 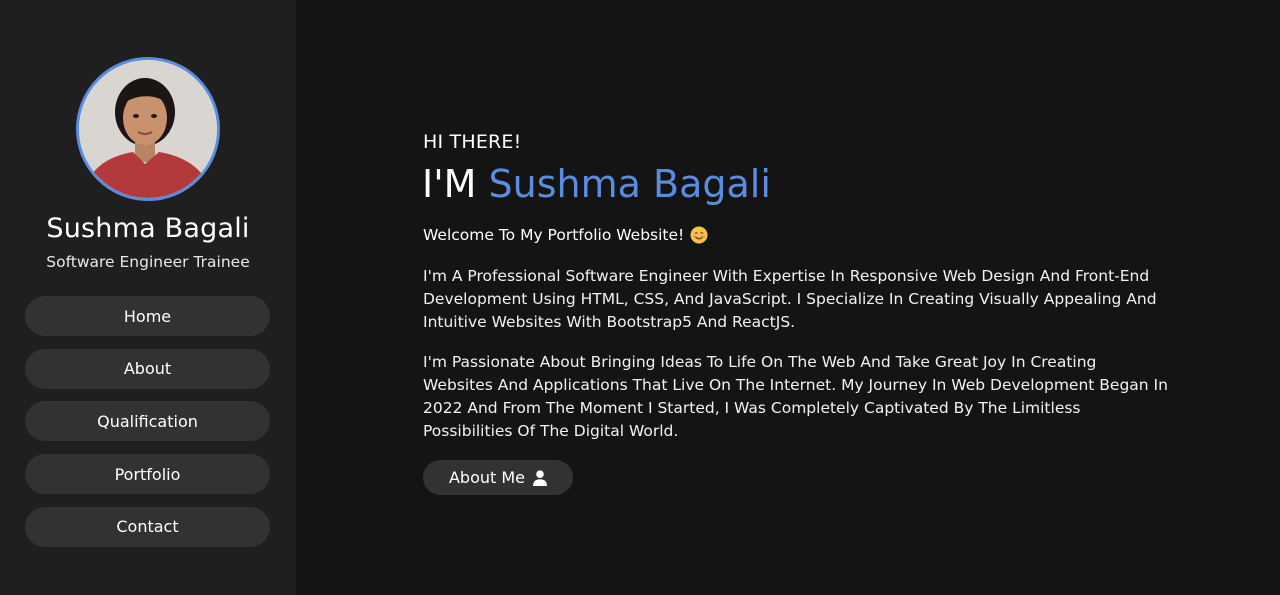 I want to click on welcome-text: Welcome To My Portfolio Website!, so click(x=554, y=235).